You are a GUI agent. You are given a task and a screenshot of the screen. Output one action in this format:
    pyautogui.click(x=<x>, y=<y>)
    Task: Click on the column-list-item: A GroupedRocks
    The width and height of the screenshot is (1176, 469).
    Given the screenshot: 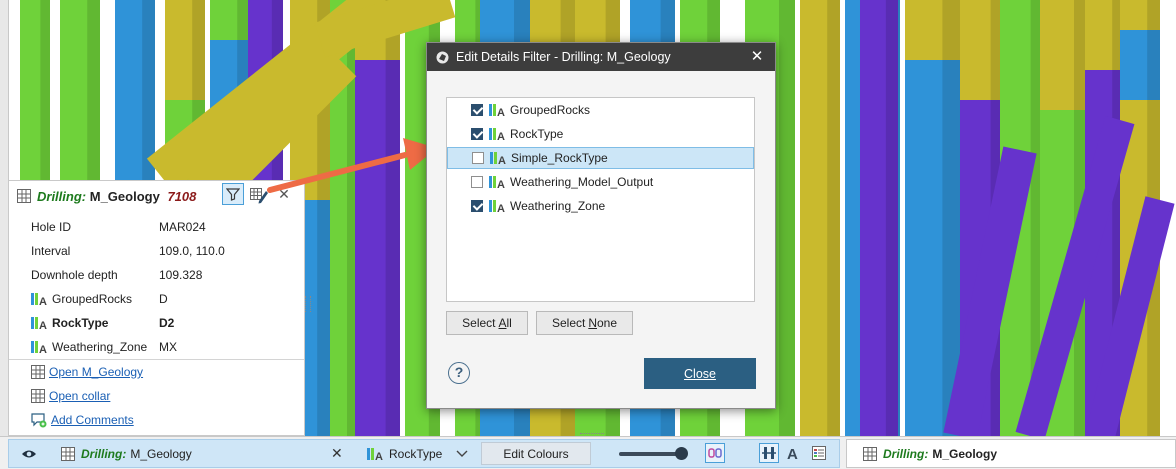 What is the action you would take?
    pyautogui.click(x=600, y=110)
    